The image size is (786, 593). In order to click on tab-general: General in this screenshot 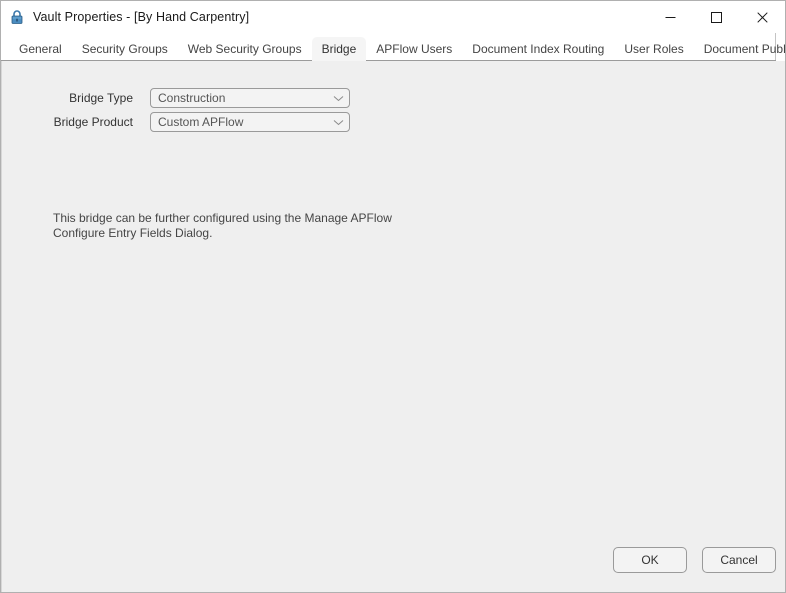, I will do `click(40, 49)`.